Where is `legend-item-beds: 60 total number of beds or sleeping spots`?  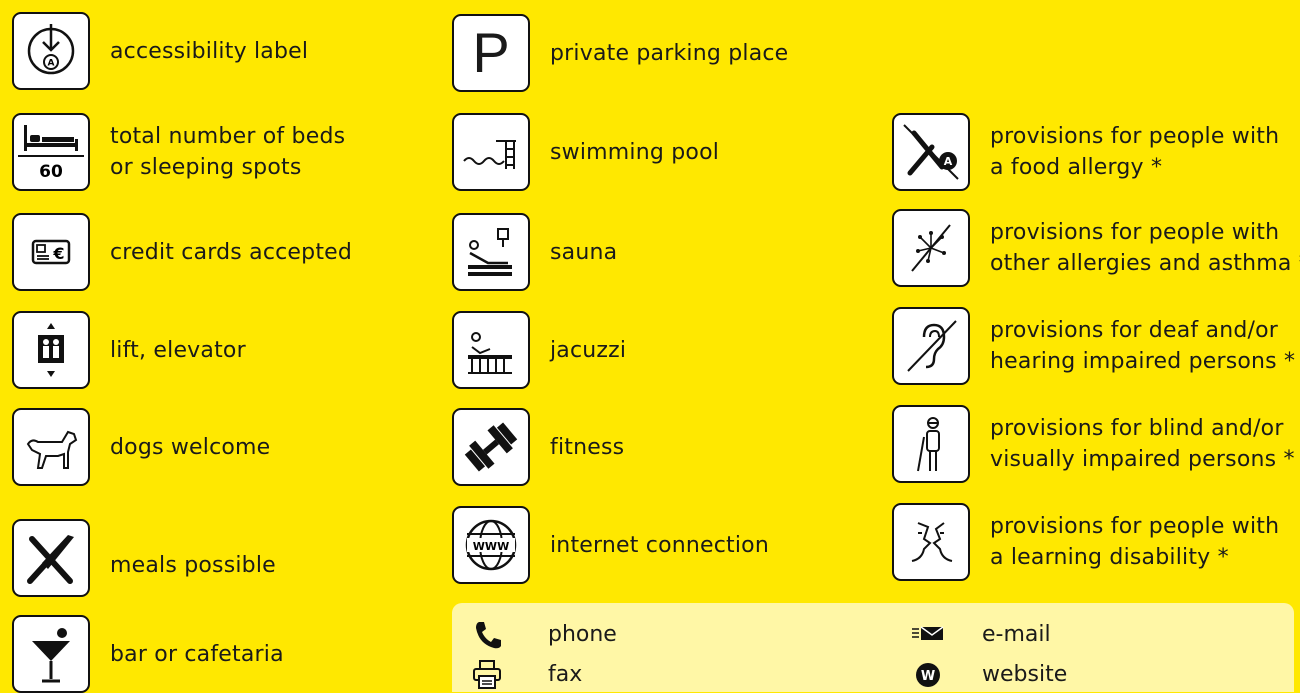
legend-item-beds: 60 total number of beds or sleeping spots is located at coordinates (178, 152).